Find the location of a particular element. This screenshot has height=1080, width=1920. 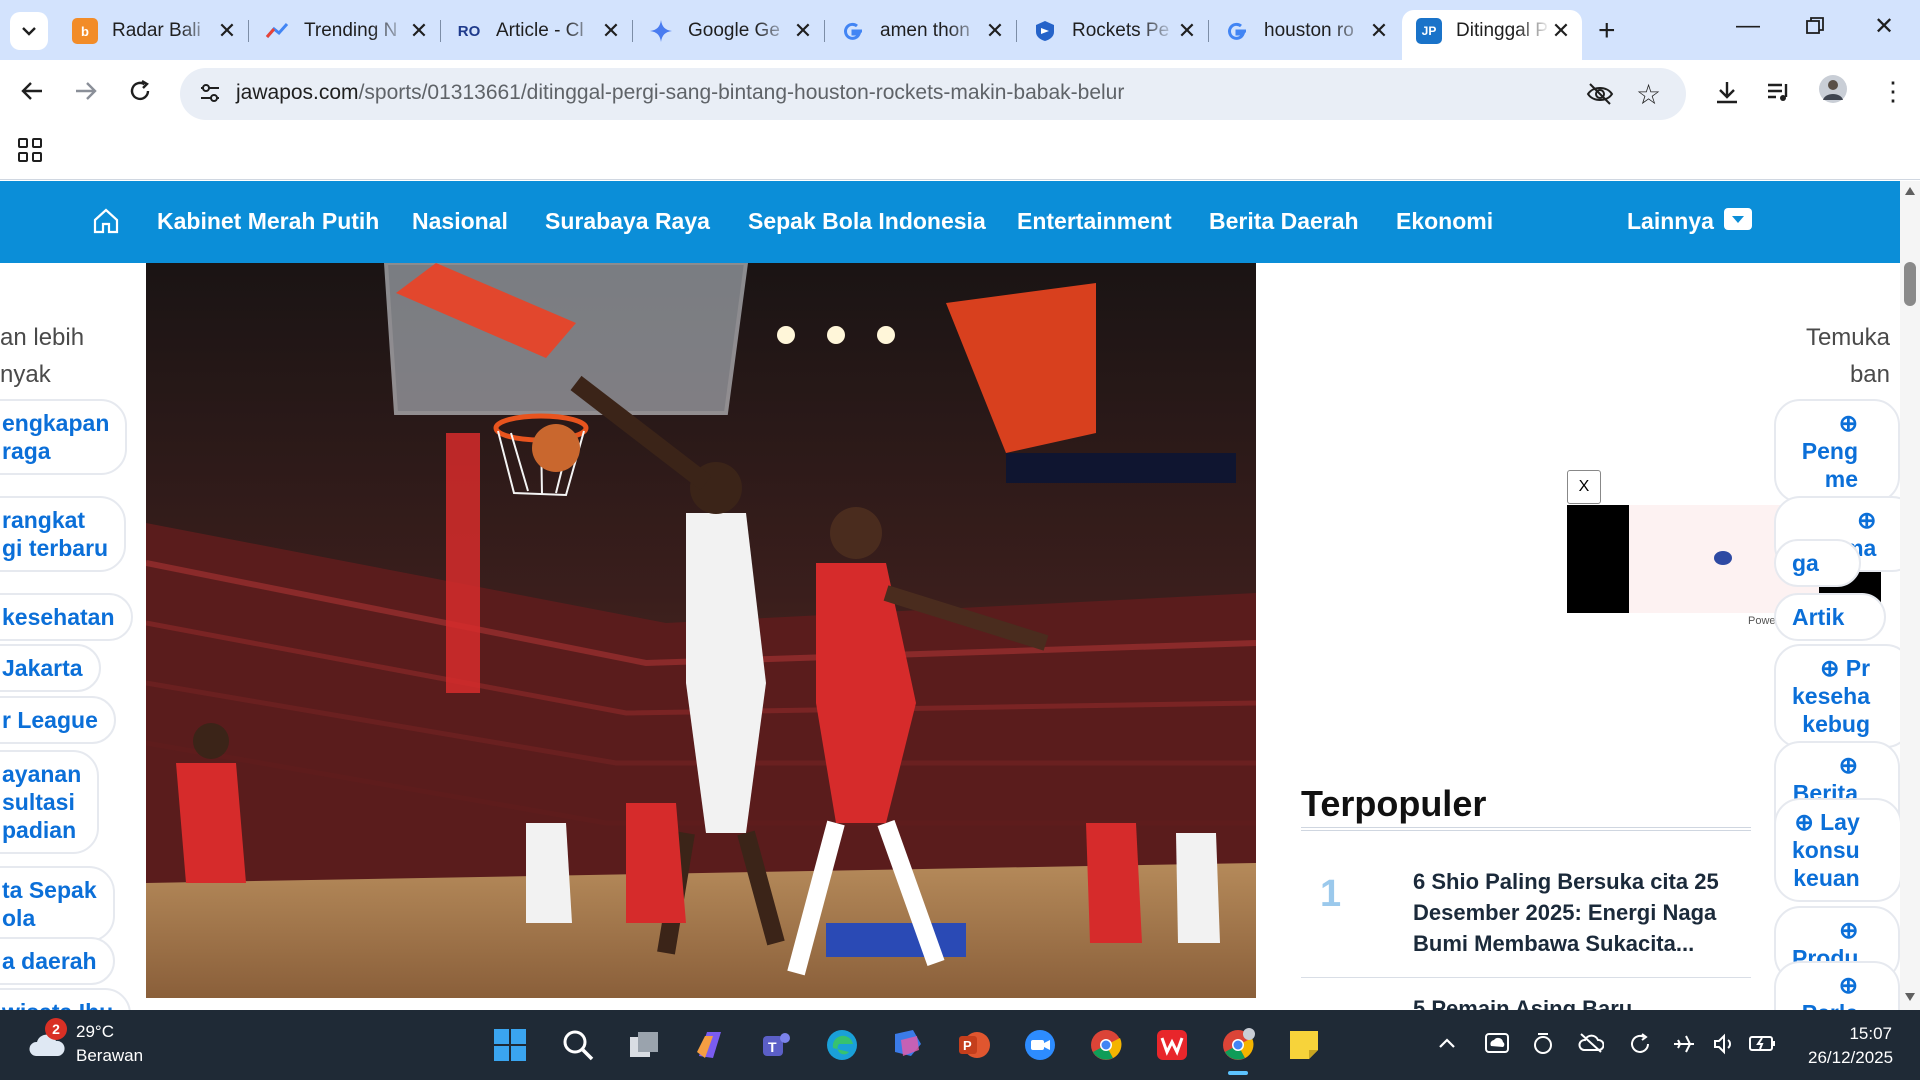

left-pill: ayanan sultasi padian is located at coordinates (50, 802).